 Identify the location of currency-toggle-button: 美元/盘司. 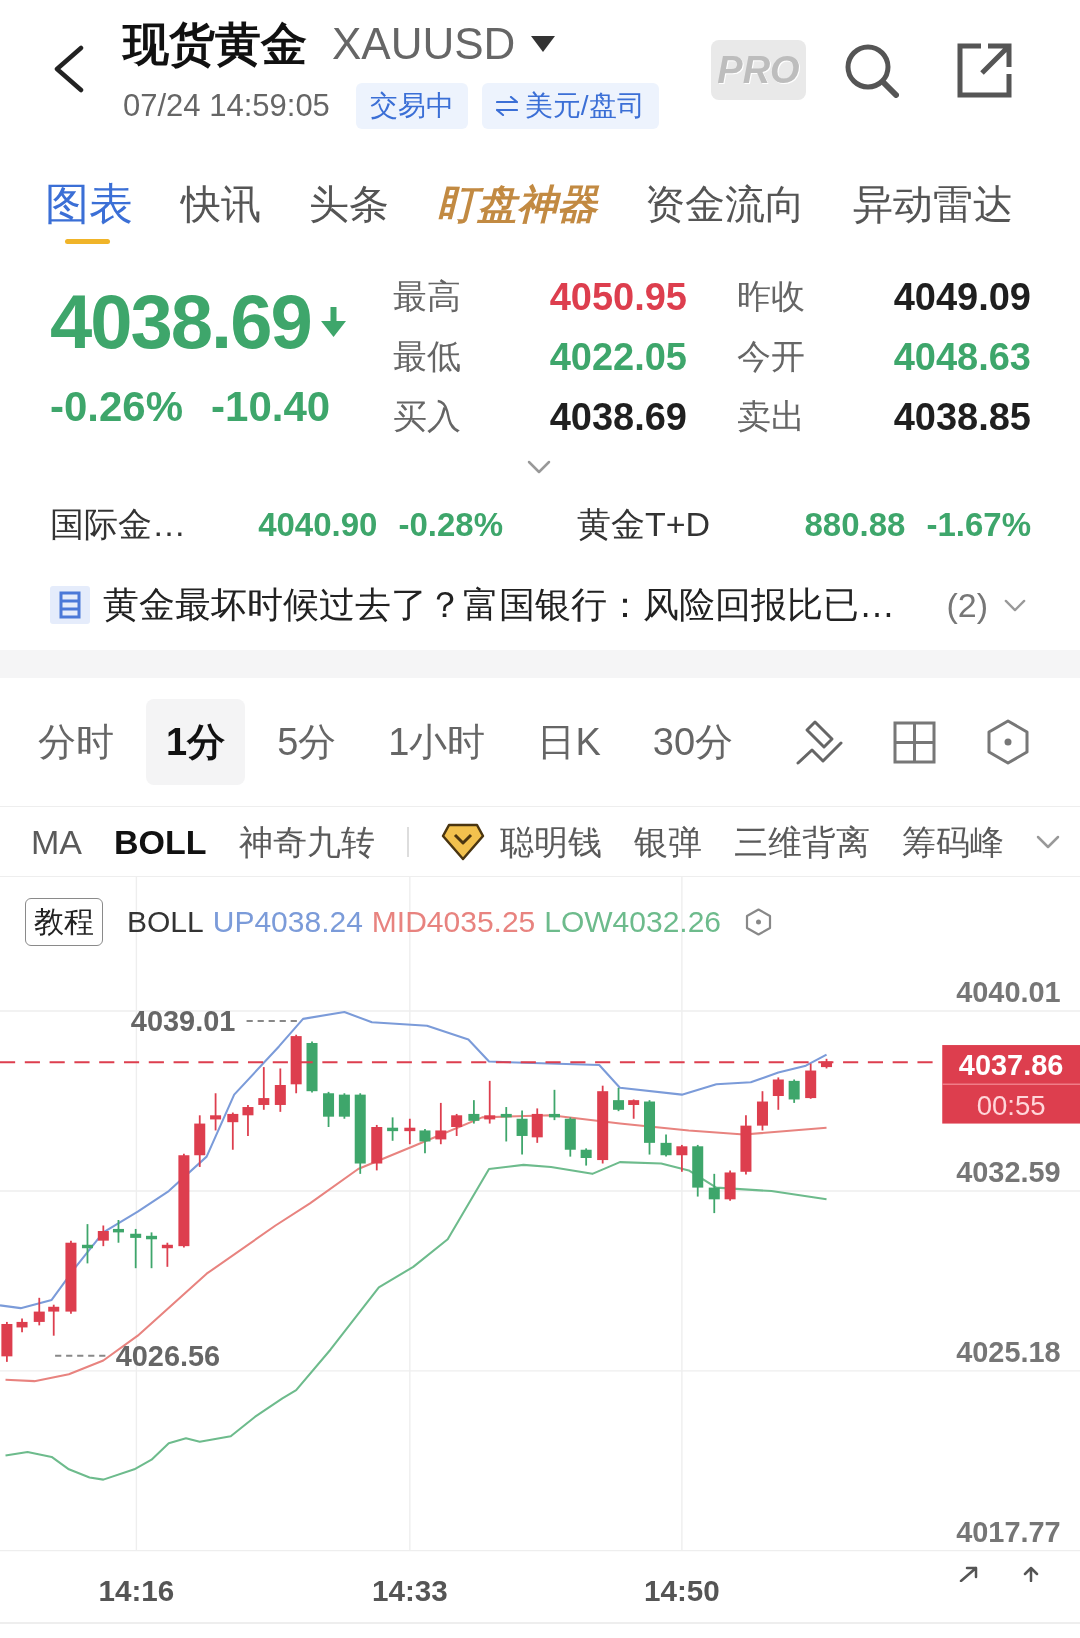
(570, 106).